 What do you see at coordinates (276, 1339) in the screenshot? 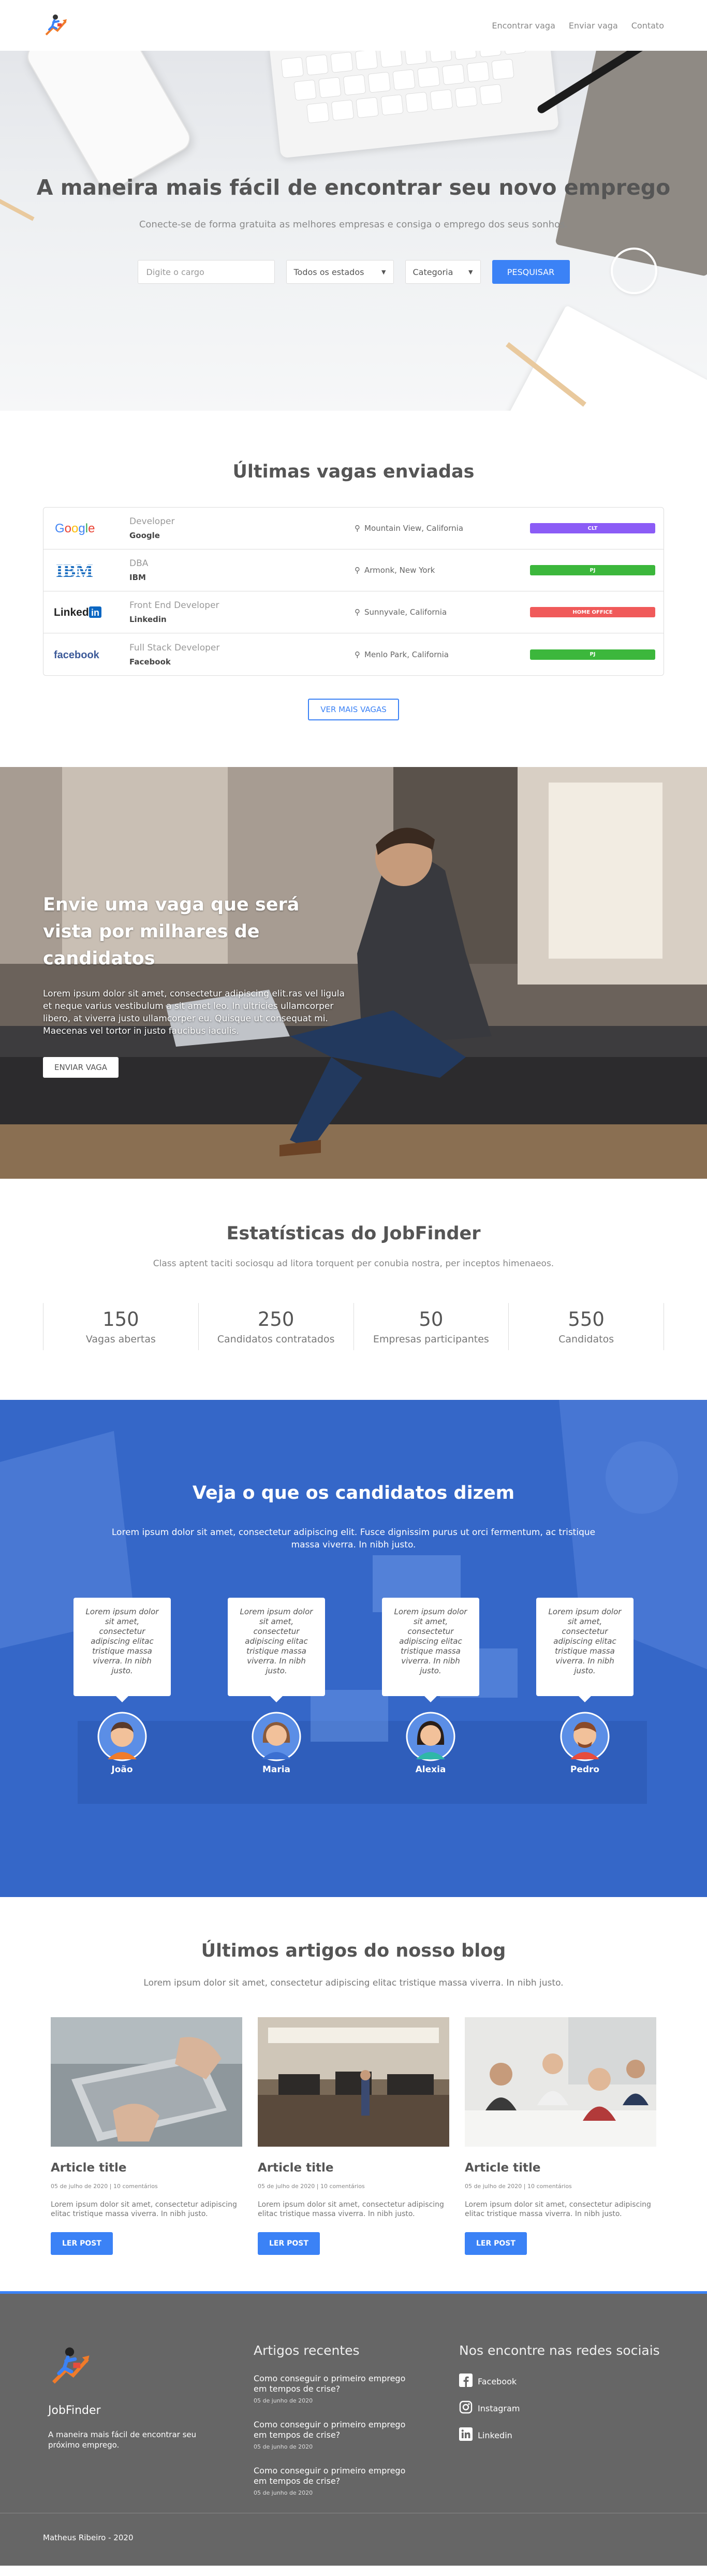
I see `stat-label: Candidatos contratados` at bounding box center [276, 1339].